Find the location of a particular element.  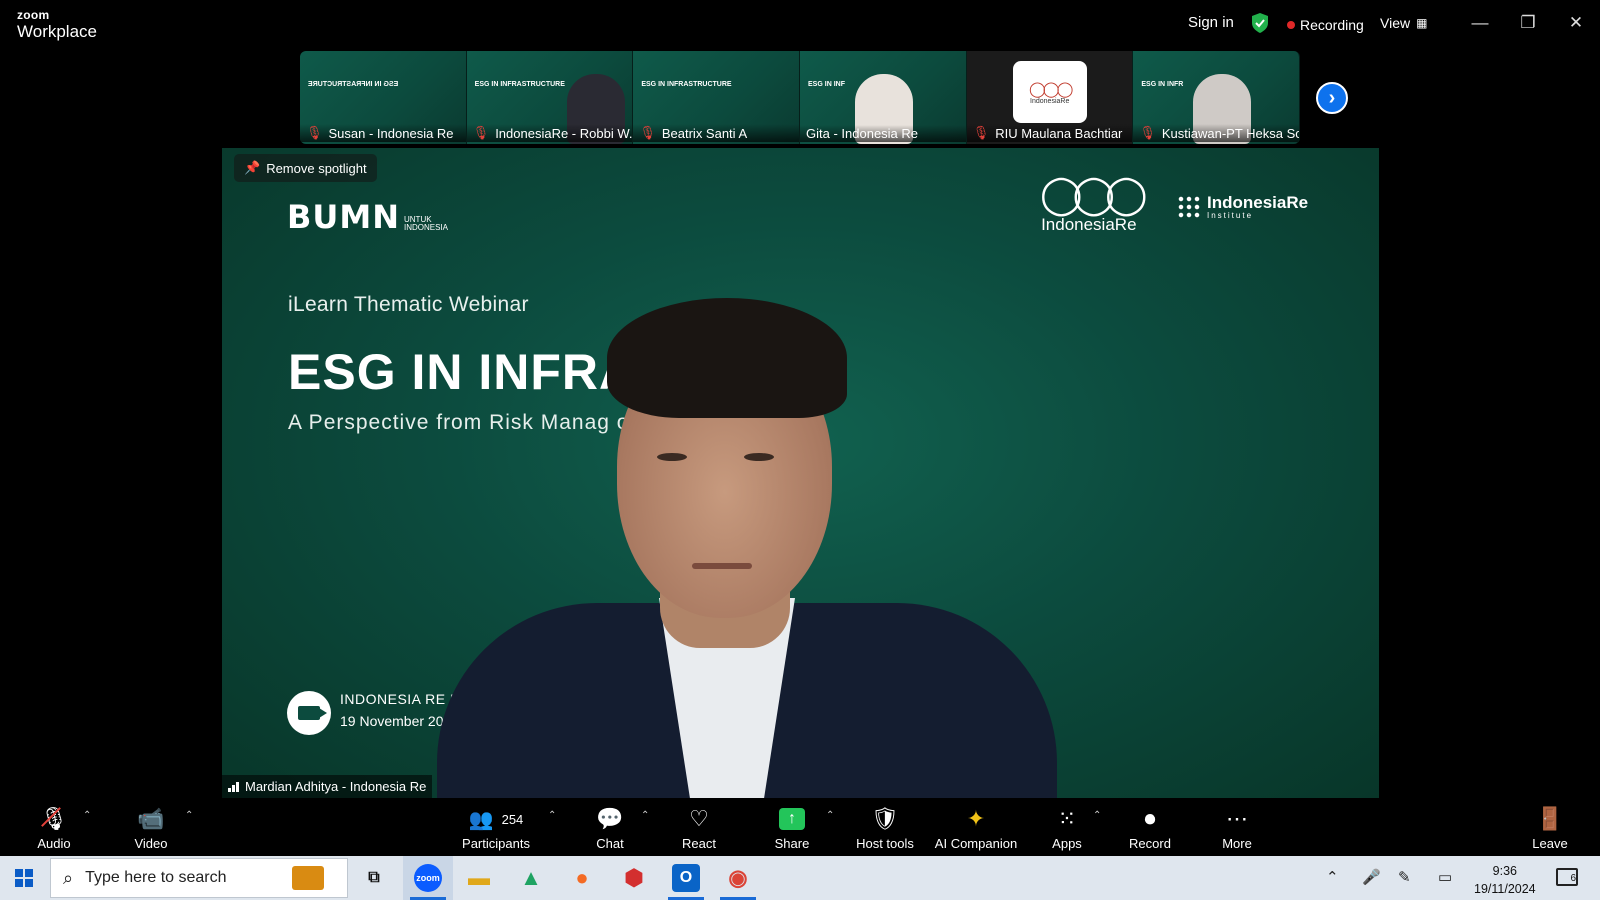

react-button: ♡ React is located at coordinates (699, 827).